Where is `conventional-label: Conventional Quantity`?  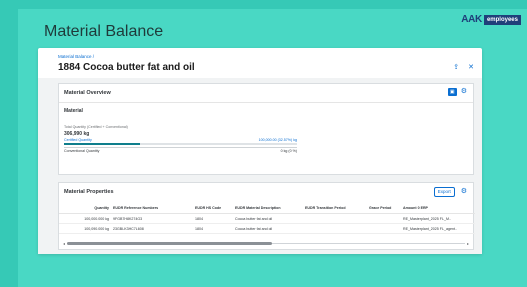 conventional-label: Conventional Quantity is located at coordinates (82, 151).